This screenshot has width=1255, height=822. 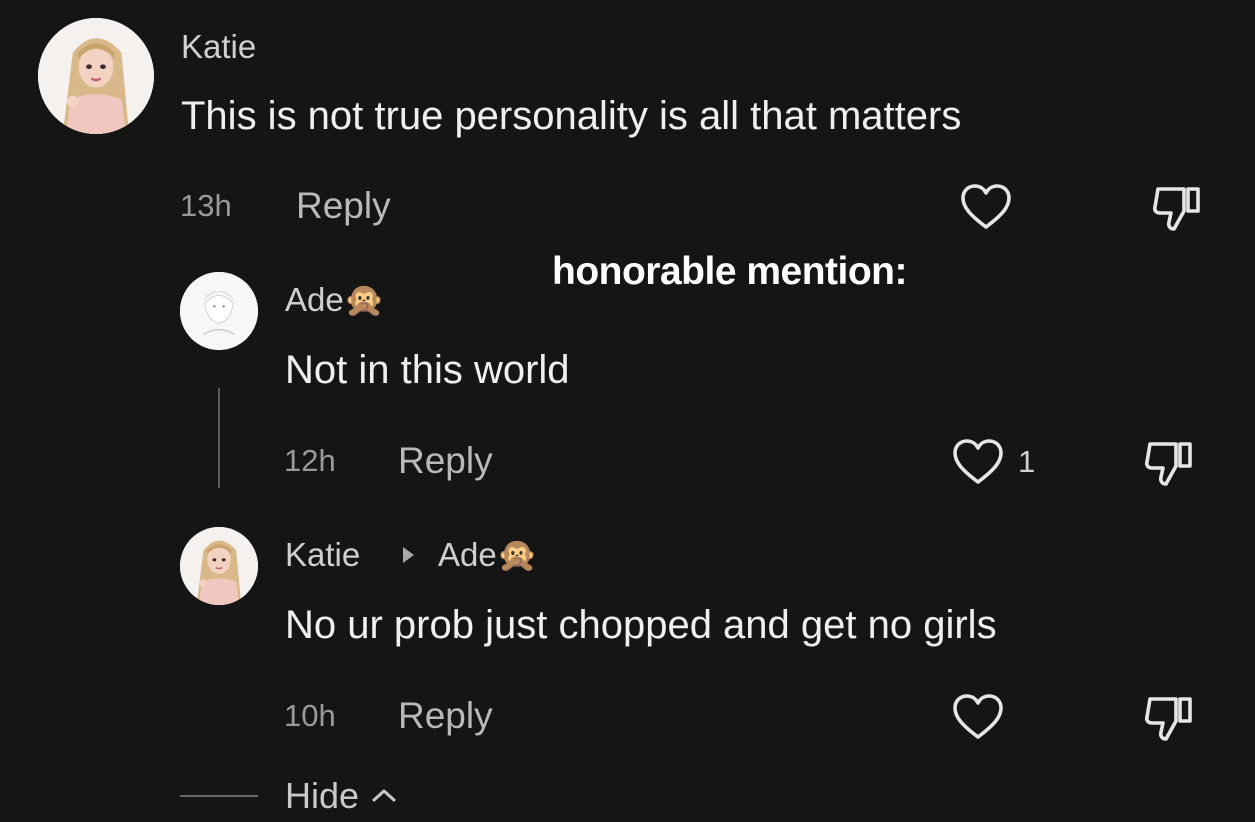 I want to click on avatar-ade, so click(x=219, y=311).